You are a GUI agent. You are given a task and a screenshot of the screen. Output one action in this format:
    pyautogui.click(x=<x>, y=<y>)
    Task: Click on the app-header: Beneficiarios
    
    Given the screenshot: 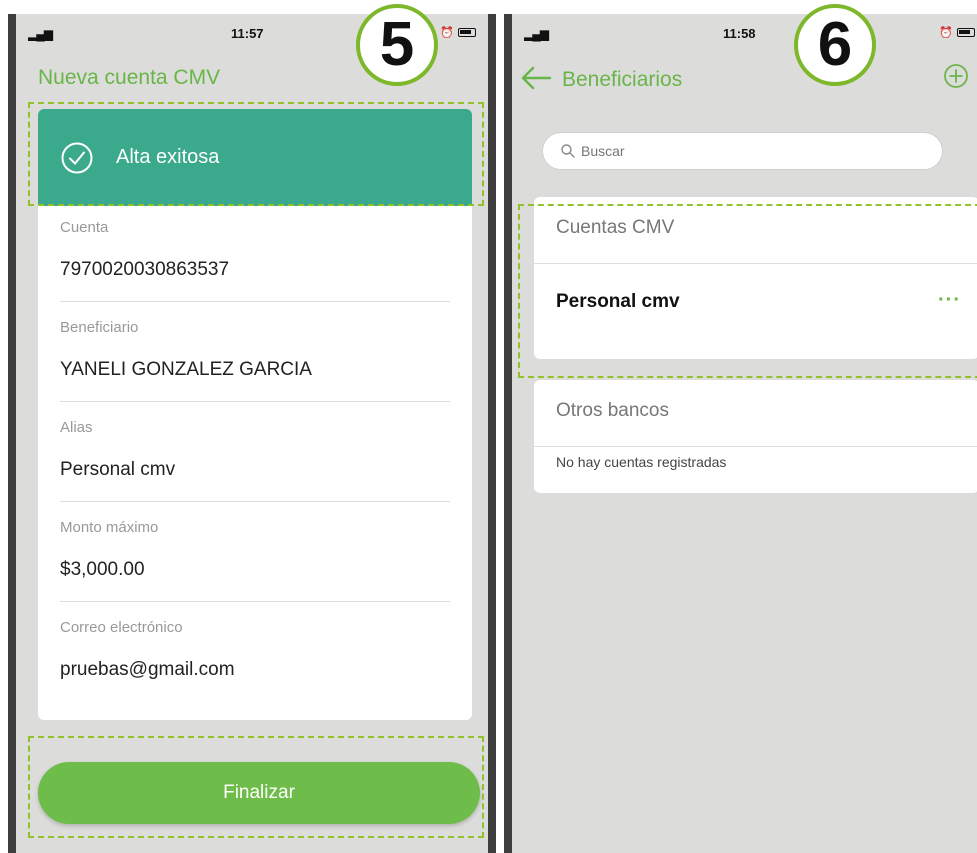 What is the action you would take?
    pyautogui.click(x=744, y=79)
    